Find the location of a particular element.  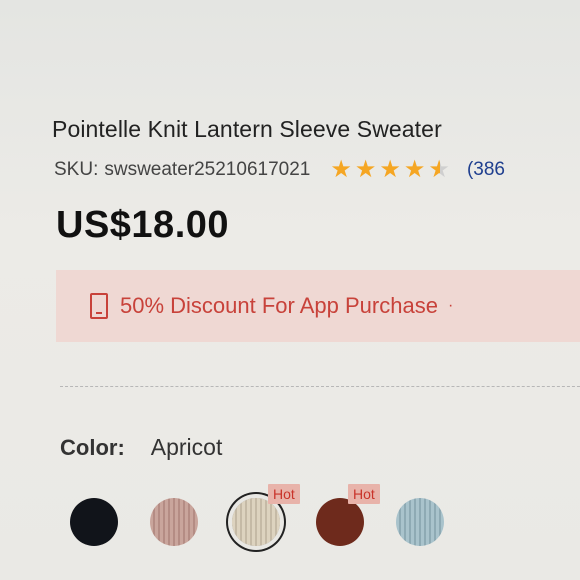

sku-label: SKU: is located at coordinates (76, 169).